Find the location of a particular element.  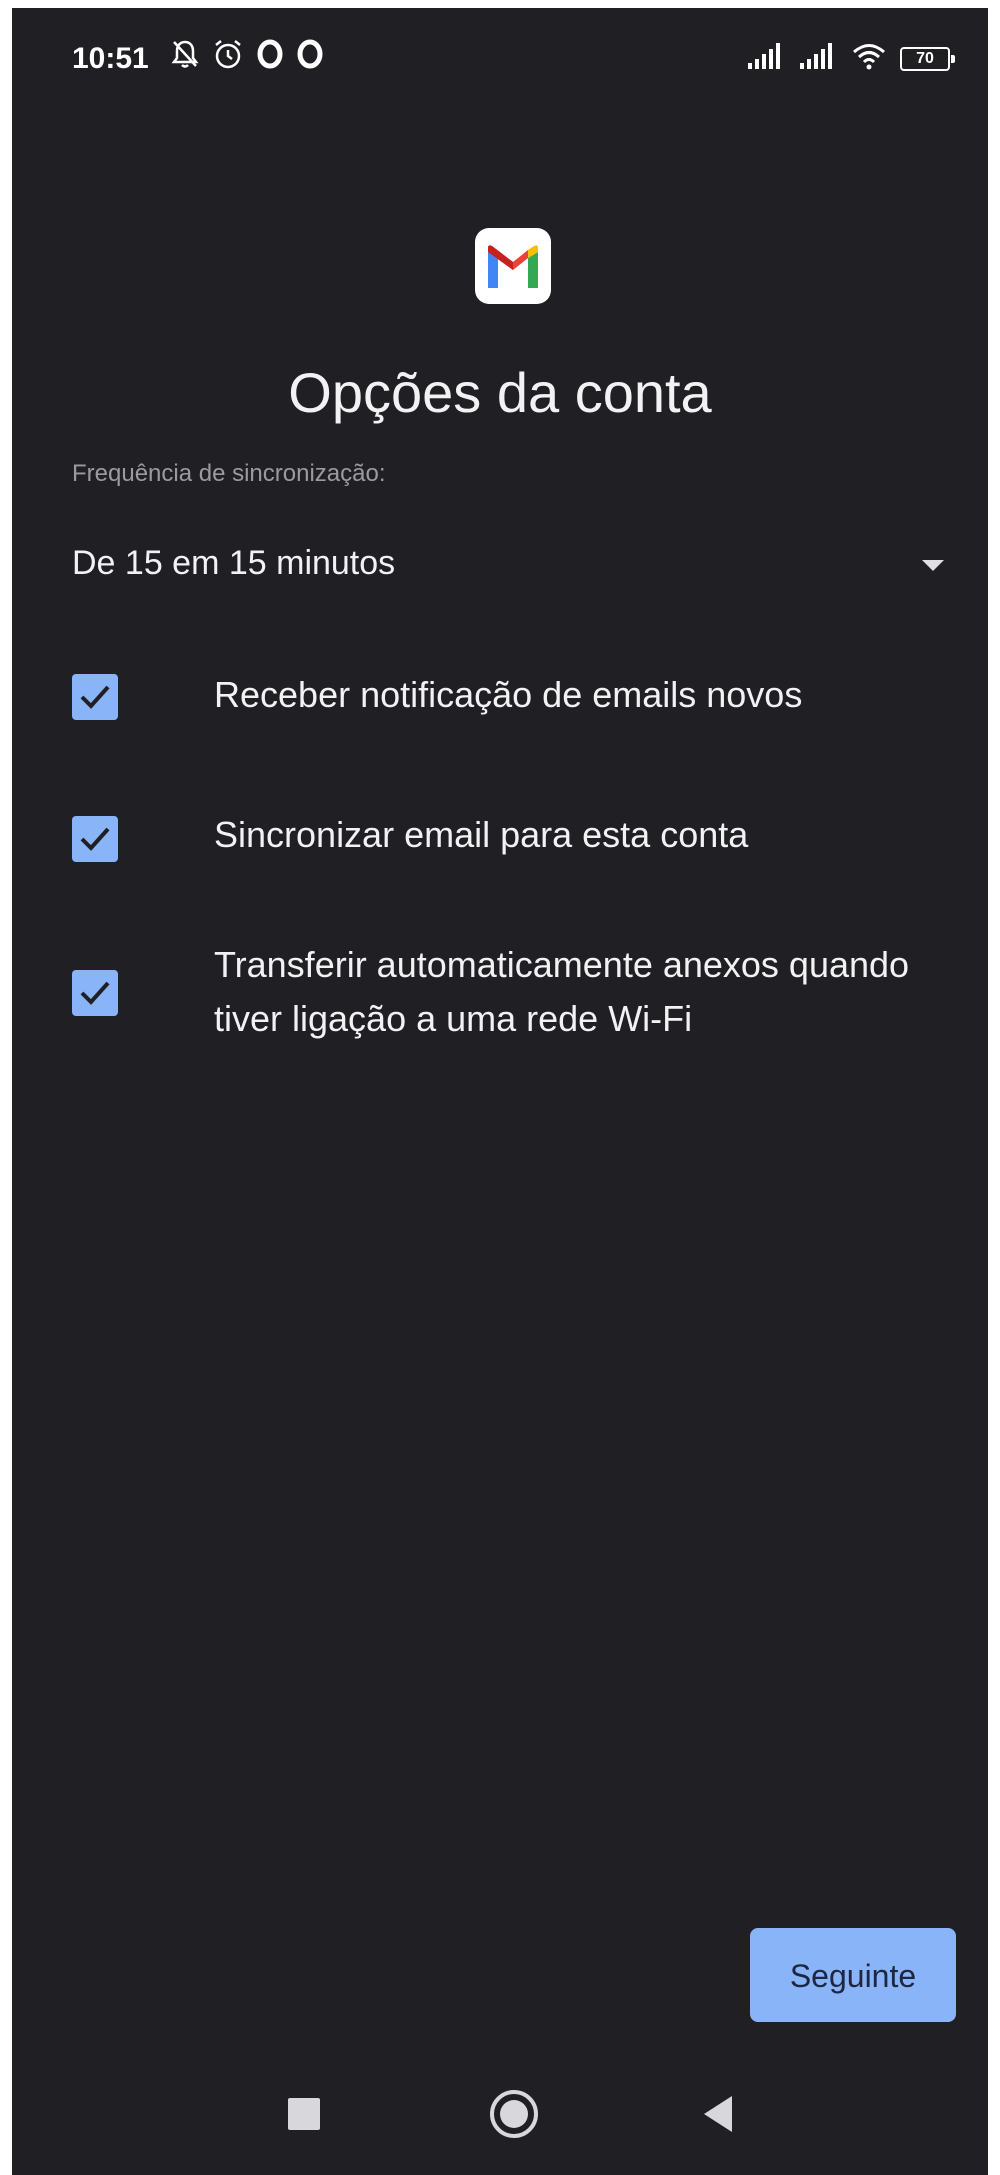

sync-email-checkbox is located at coordinates (95, 839).